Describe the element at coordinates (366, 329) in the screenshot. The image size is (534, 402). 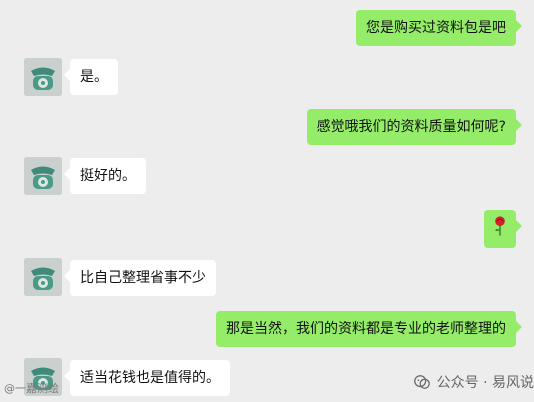
I see `message-text: 那是当然，我们的资料都是专业的老师整理的` at that location.